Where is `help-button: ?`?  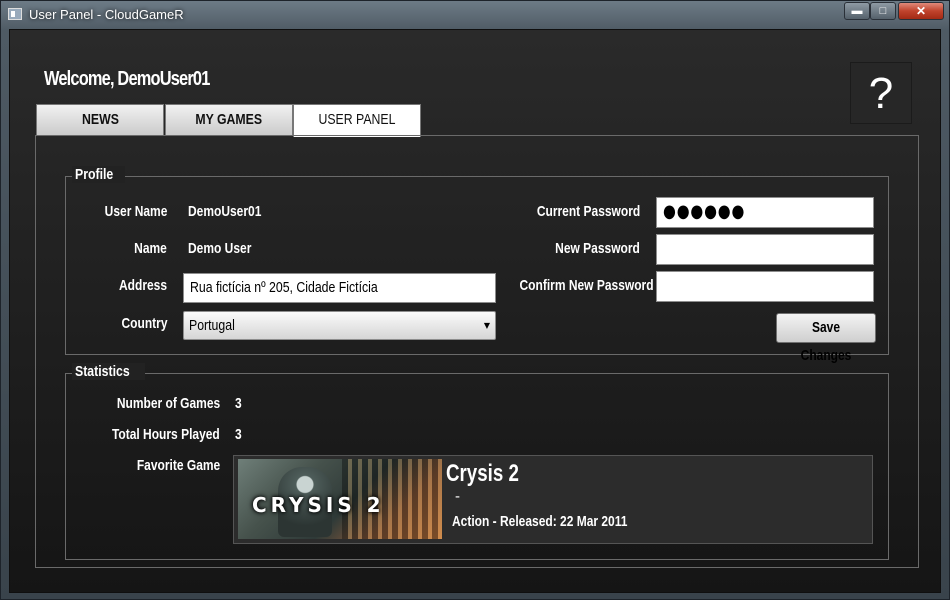
help-button: ? is located at coordinates (881, 93).